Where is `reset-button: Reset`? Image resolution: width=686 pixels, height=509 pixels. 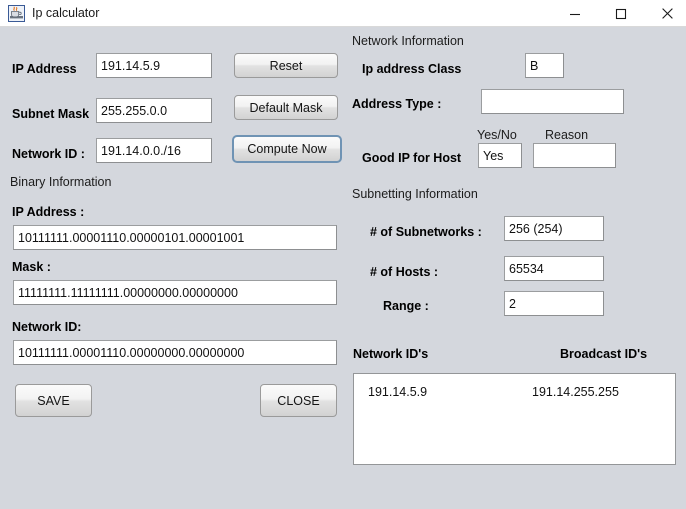 reset-button: Reset is located at coordinates (286, 65).